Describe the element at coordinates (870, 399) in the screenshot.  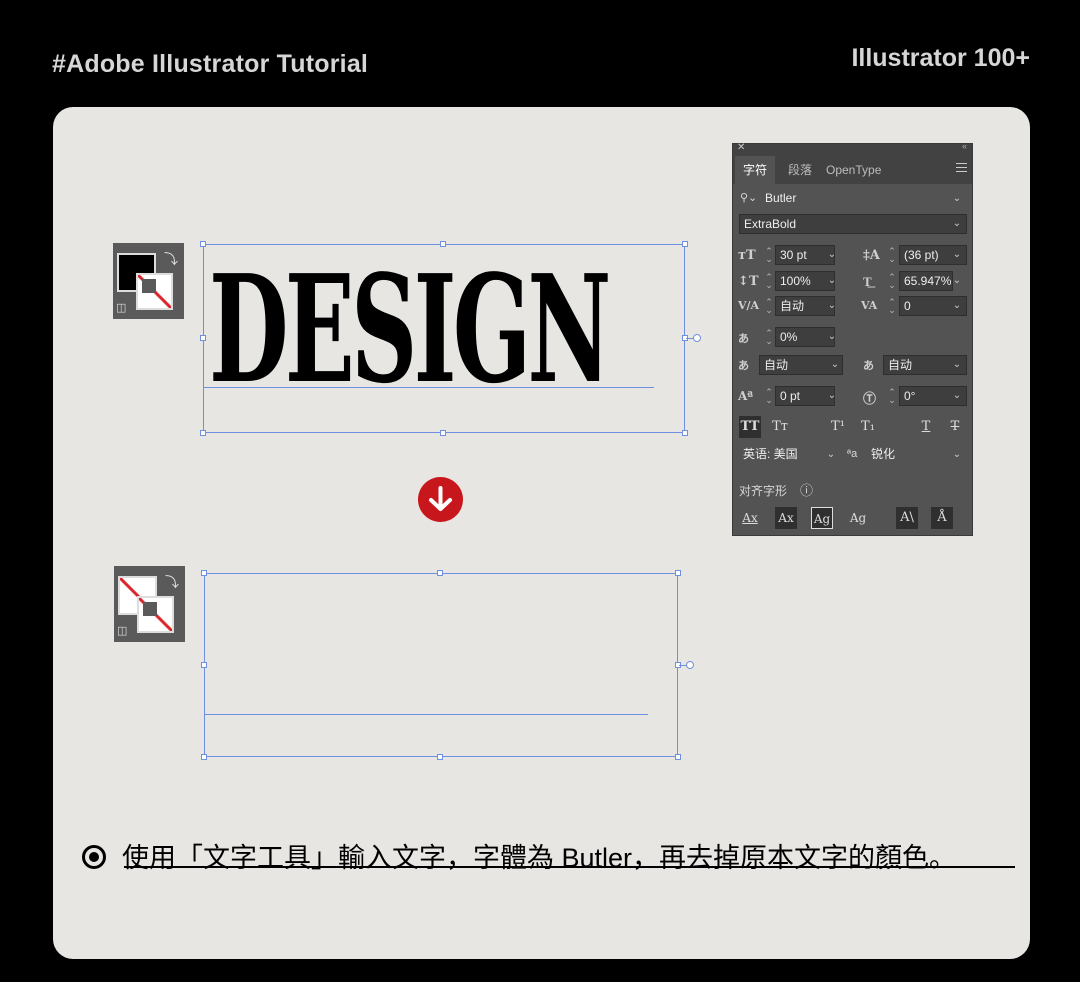
I see `rotation-icon: Ⓣ` at that location.